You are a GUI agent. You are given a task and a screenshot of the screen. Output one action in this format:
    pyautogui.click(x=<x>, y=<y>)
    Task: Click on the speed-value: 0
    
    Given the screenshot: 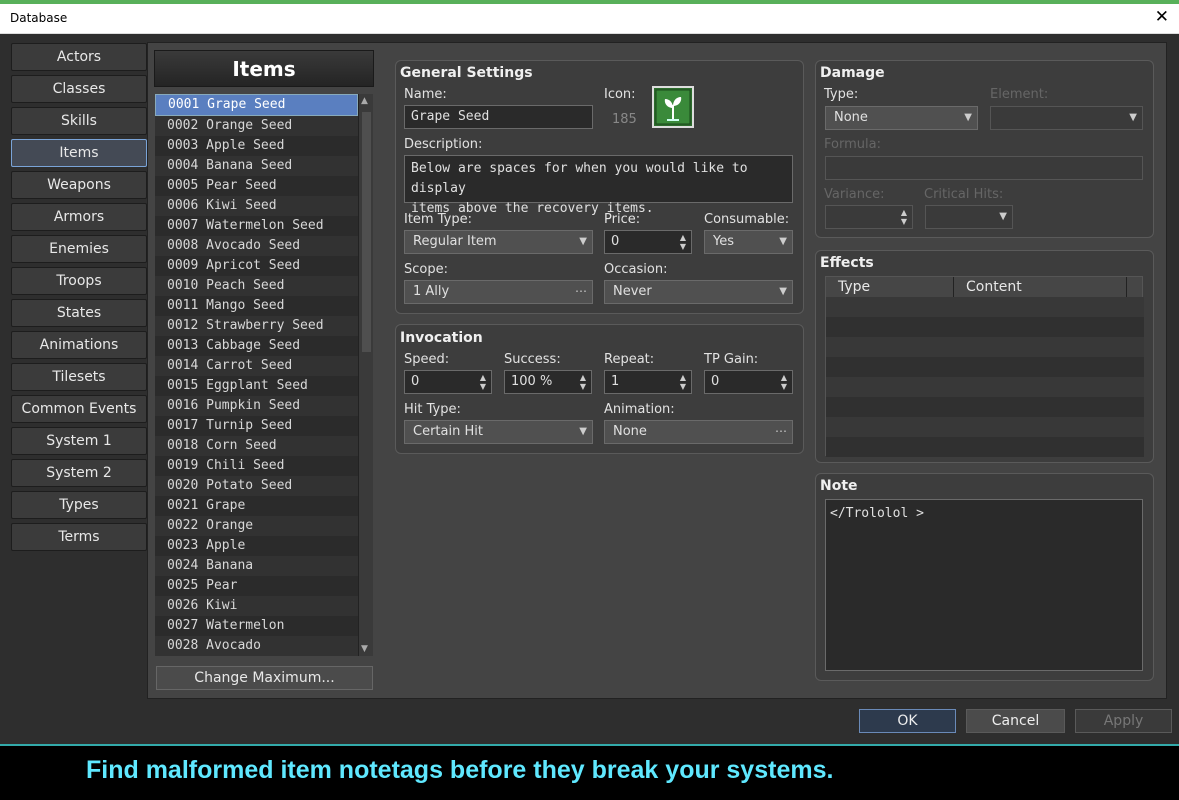 What is the action you would take?
    pyautogui.click(x=415, y=381)
    